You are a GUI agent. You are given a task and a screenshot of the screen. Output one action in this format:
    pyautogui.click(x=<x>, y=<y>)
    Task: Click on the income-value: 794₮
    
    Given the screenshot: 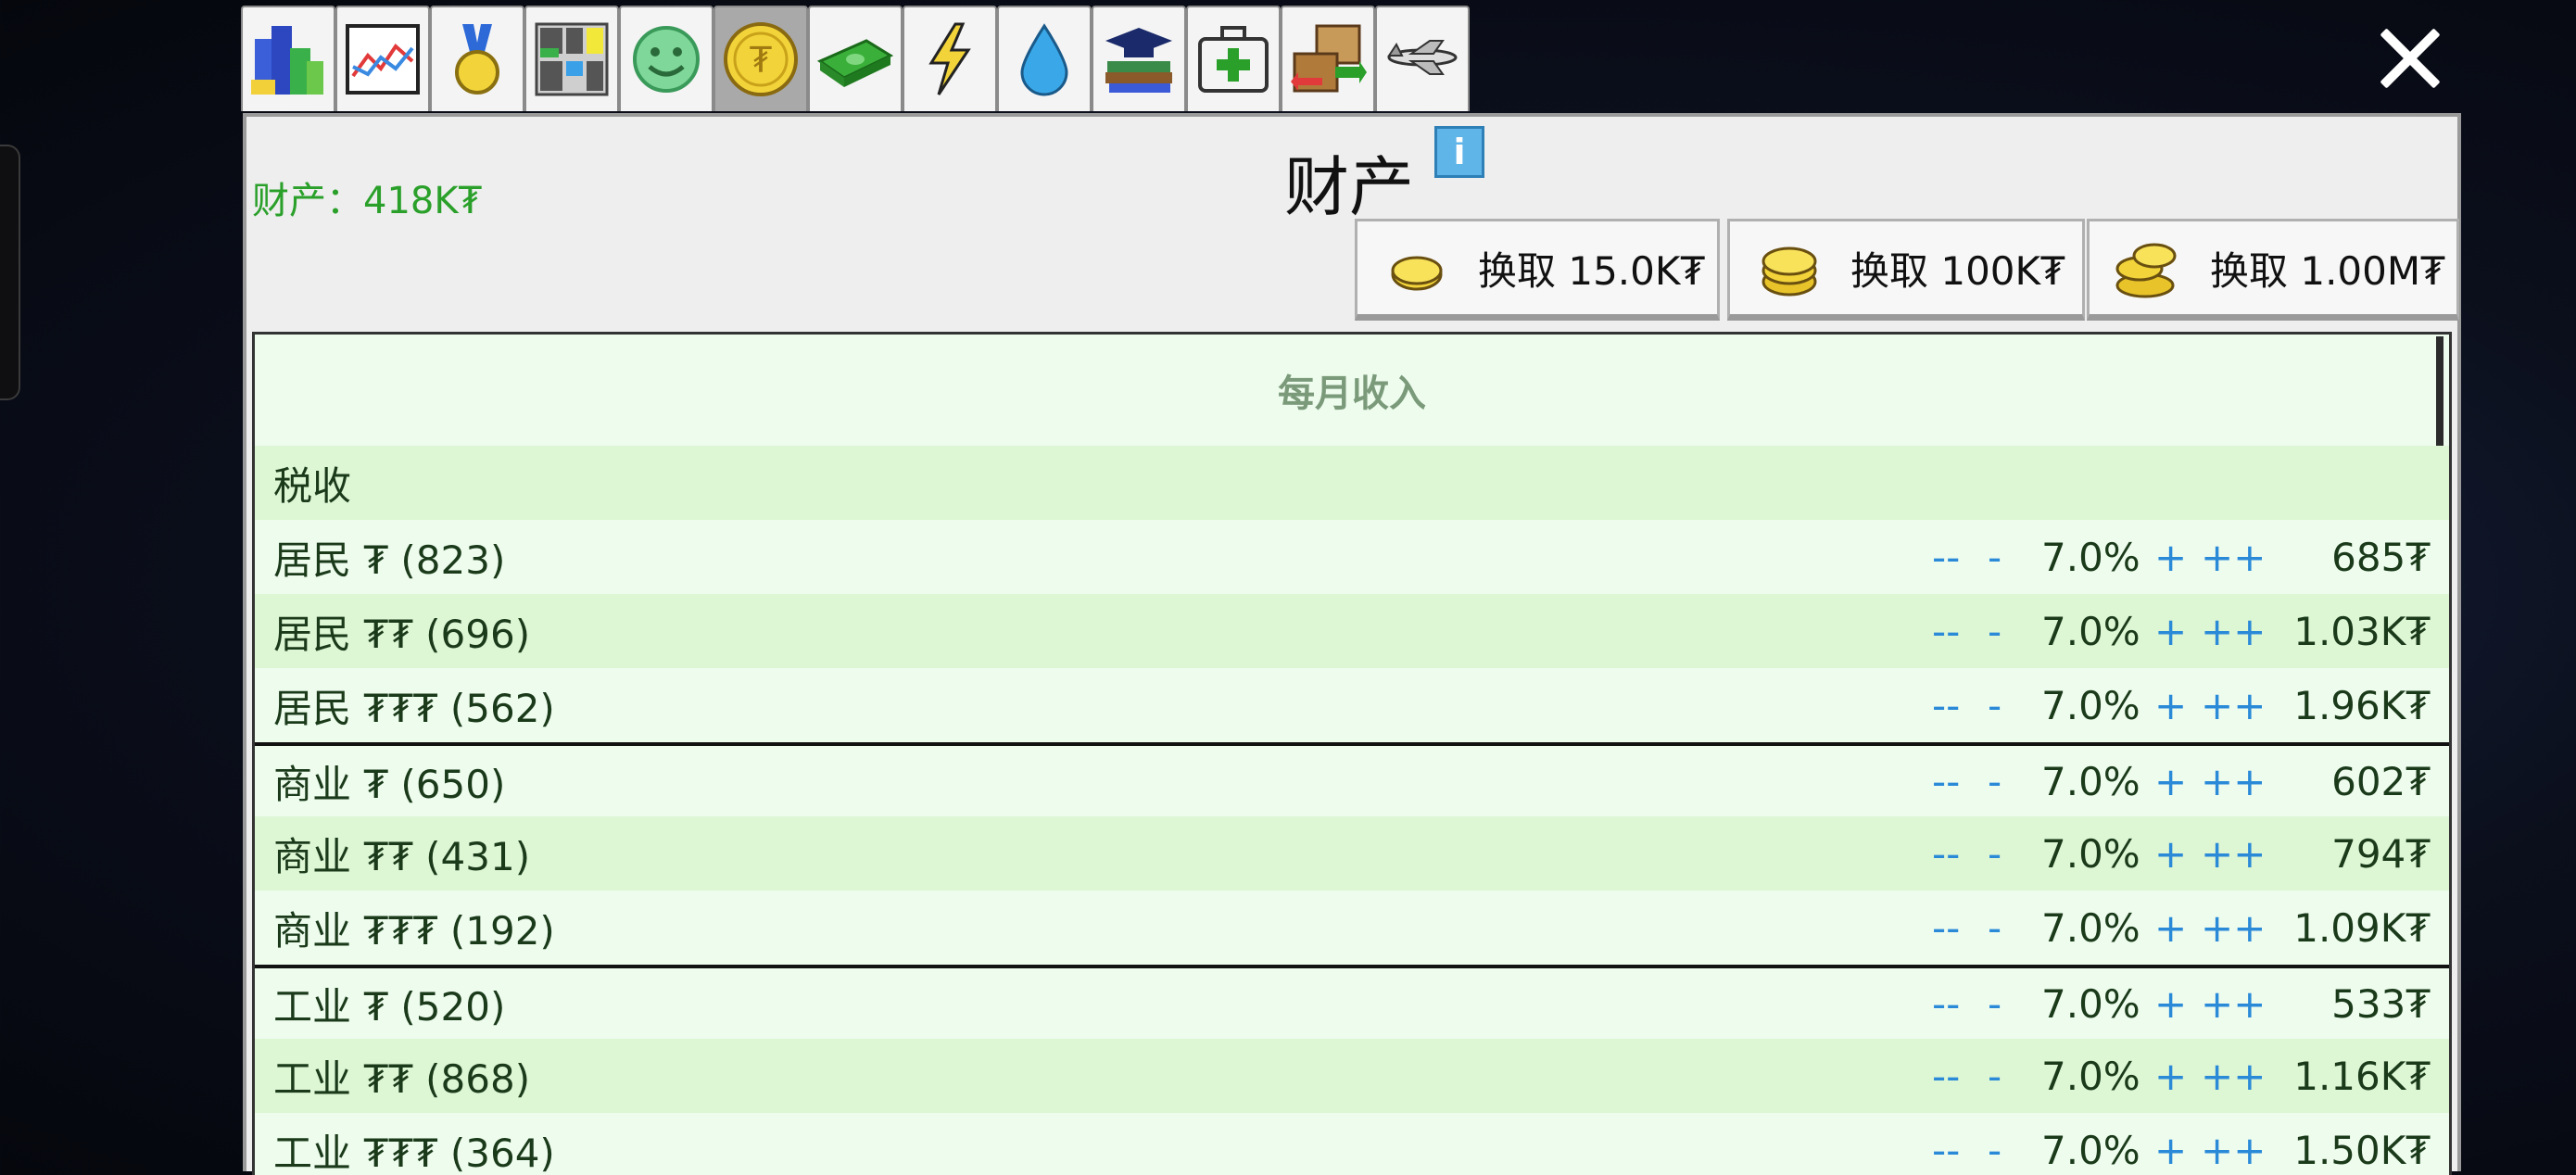 What is the action you would take?
    pyautogui.click(x=2381, y=854)
    